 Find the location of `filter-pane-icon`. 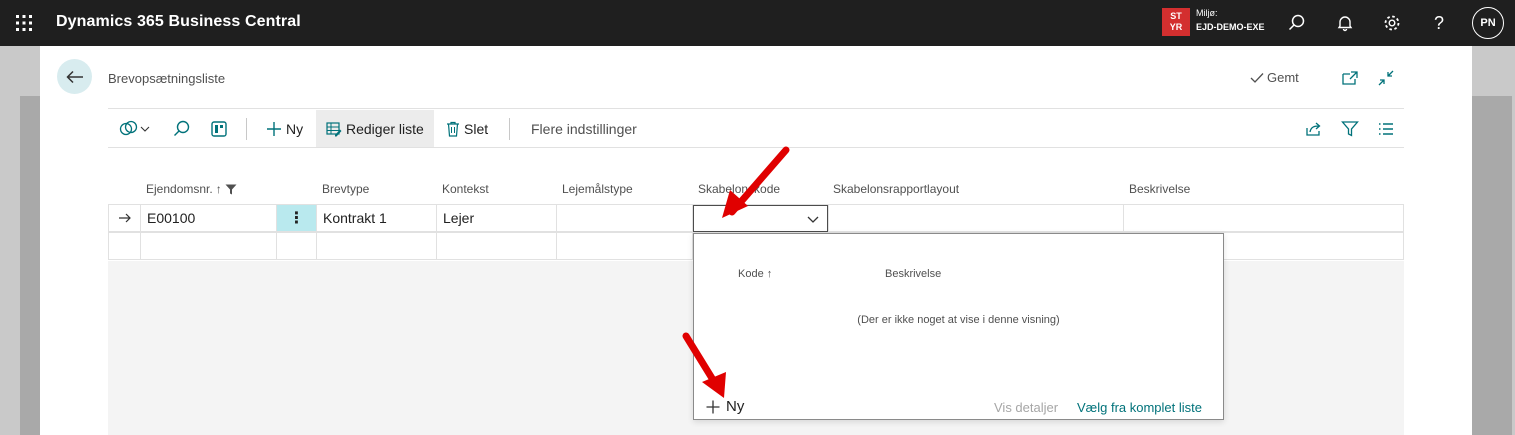

filter-pane-icon is located at coordinates (219, 128).